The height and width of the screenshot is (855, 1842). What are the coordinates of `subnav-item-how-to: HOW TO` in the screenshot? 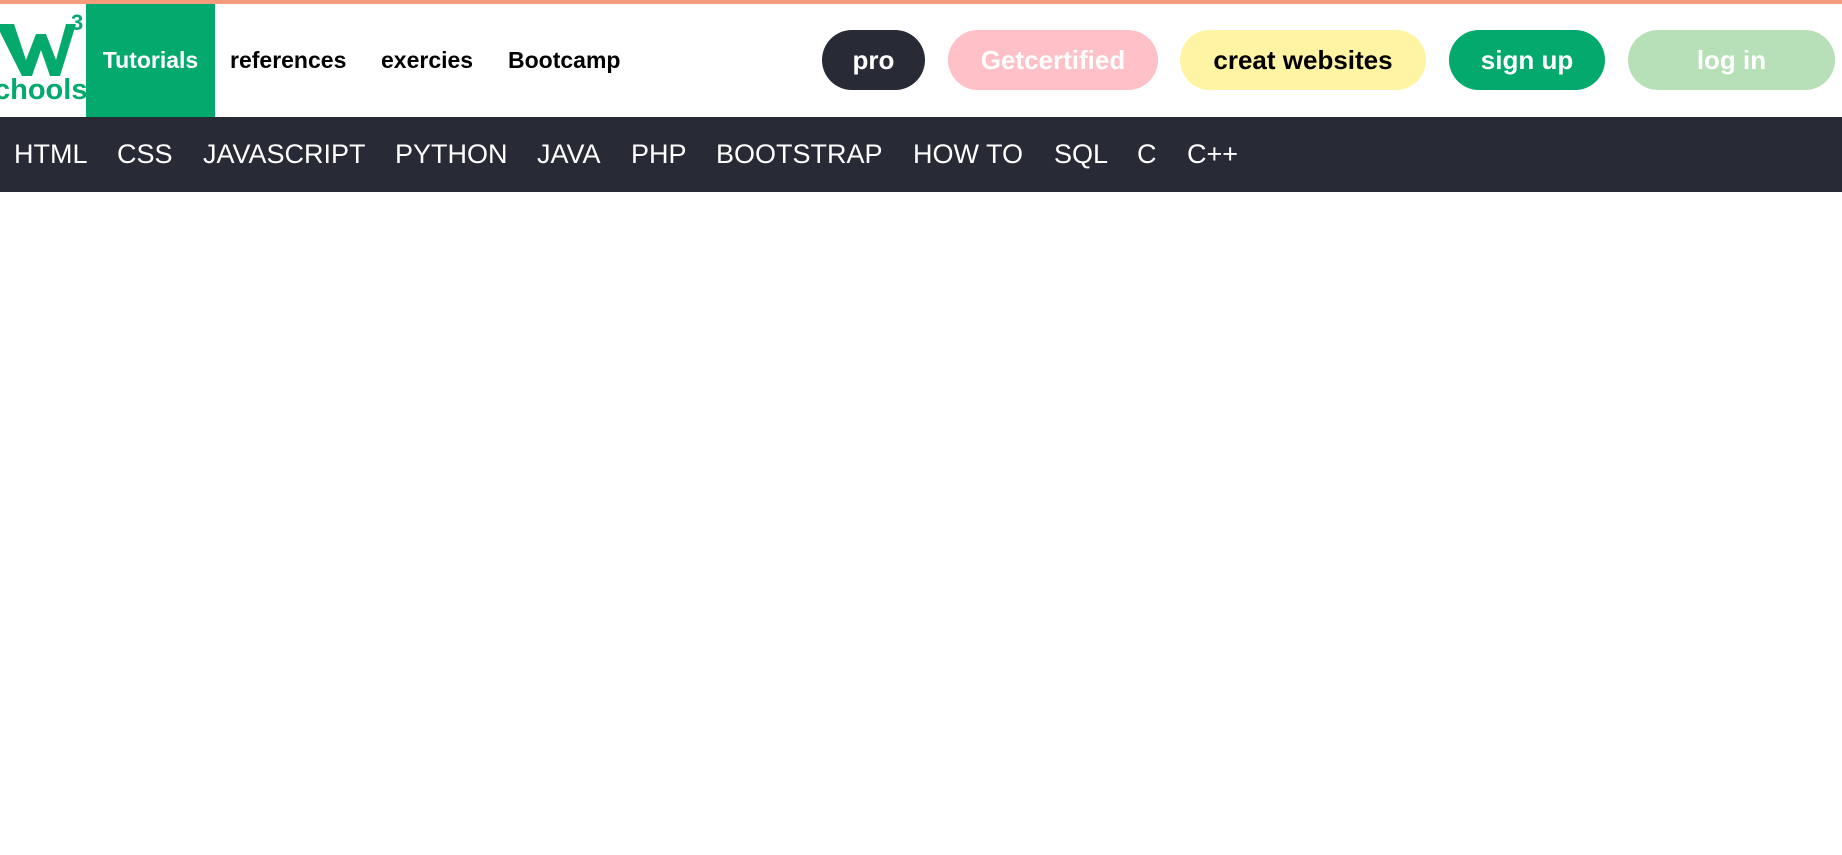 It's located at (968, 154).